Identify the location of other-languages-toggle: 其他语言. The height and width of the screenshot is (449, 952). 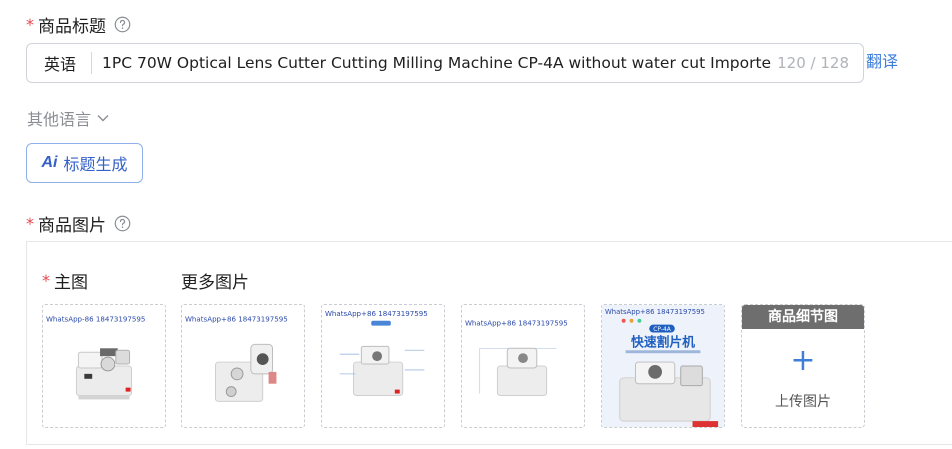
(68, 118).